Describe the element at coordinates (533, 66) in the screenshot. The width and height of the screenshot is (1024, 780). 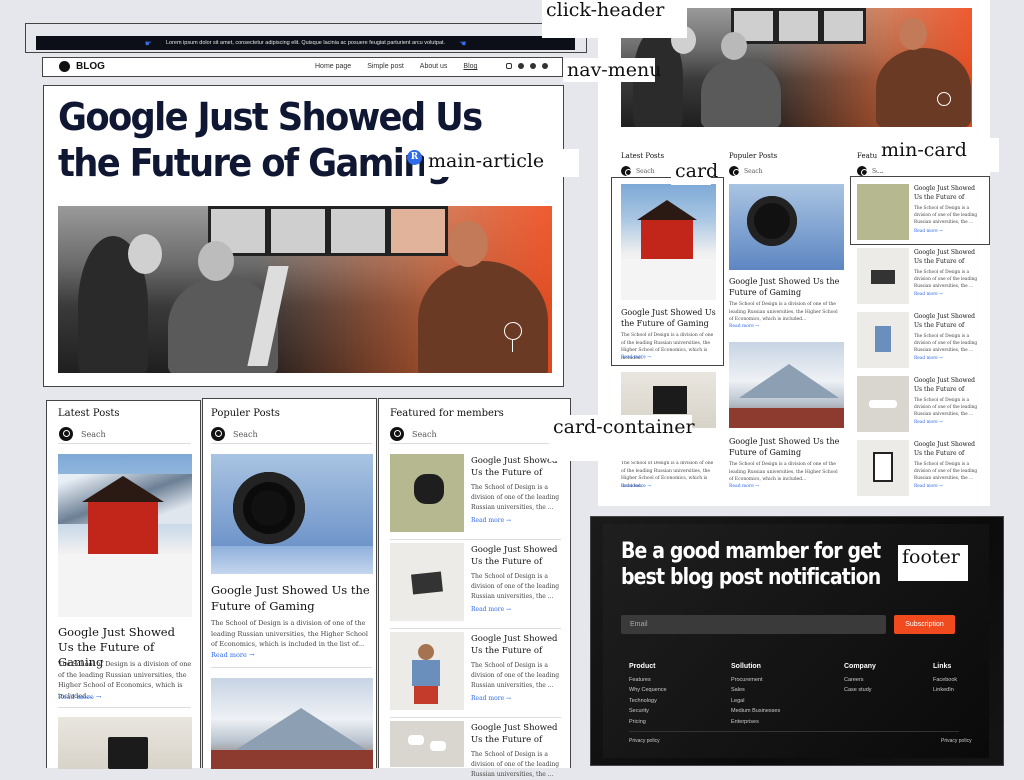
I see `linkedin-icon` at that location.